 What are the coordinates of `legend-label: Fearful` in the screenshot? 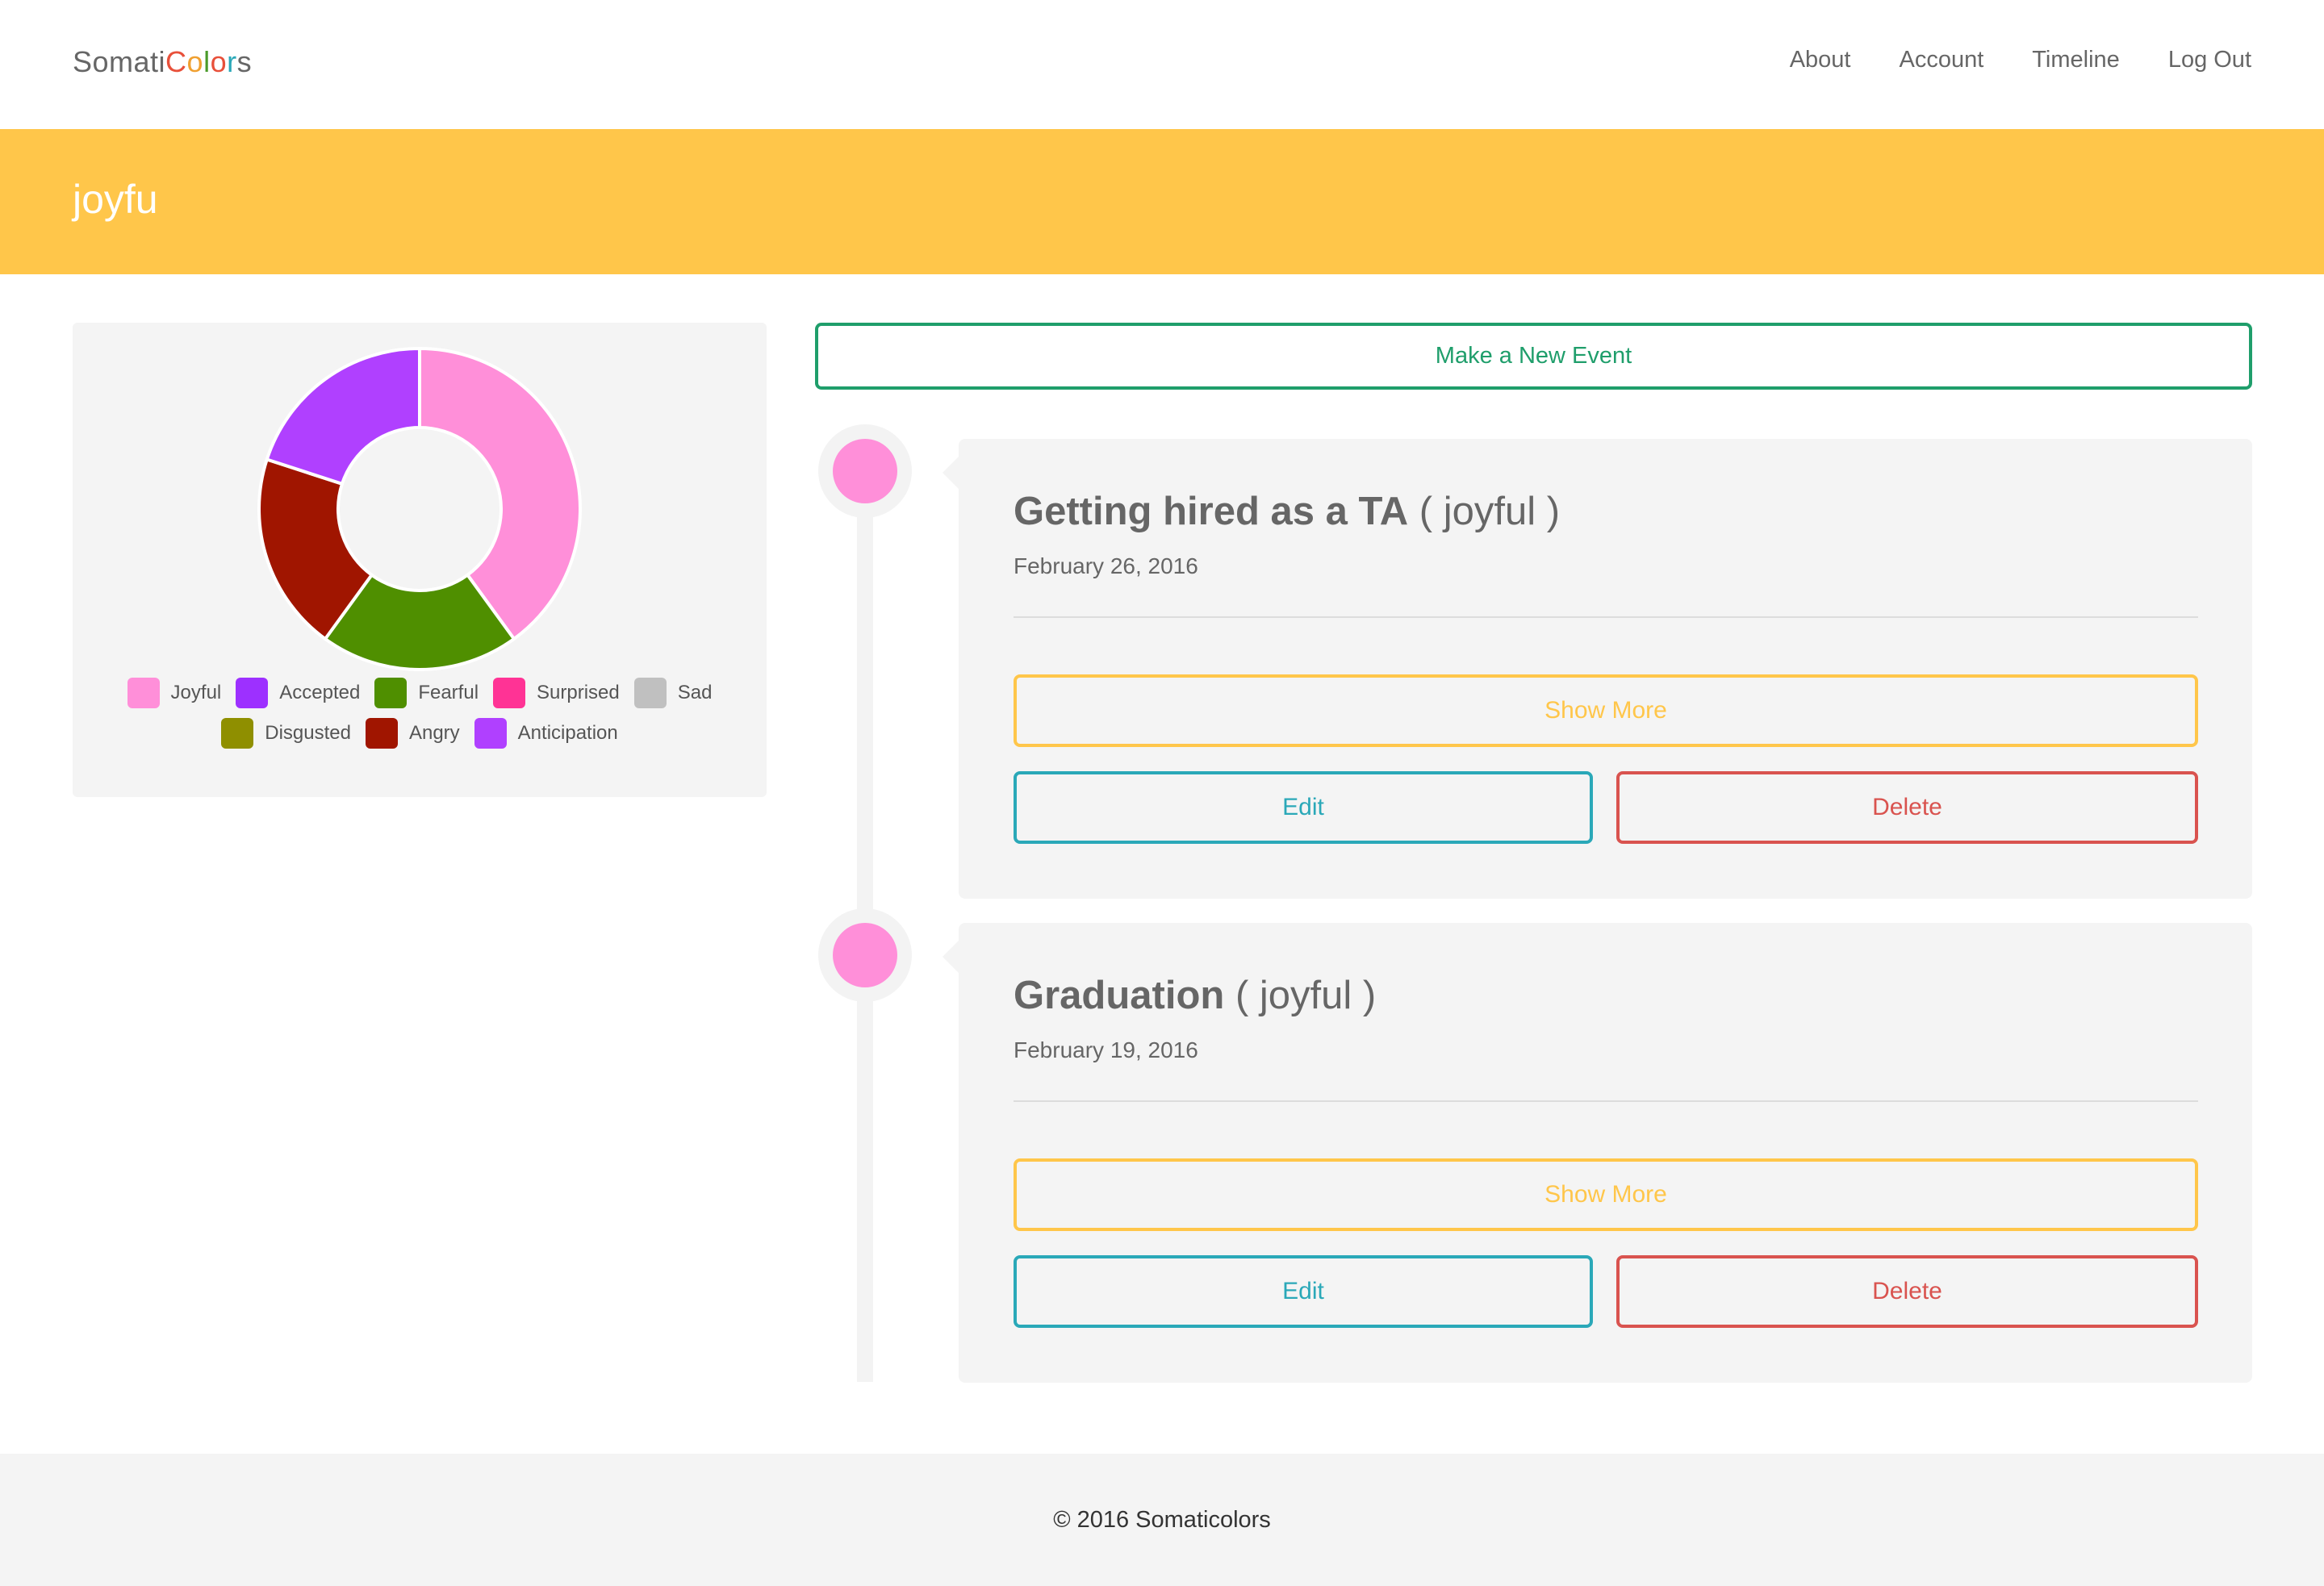 It's located at (448, 692).